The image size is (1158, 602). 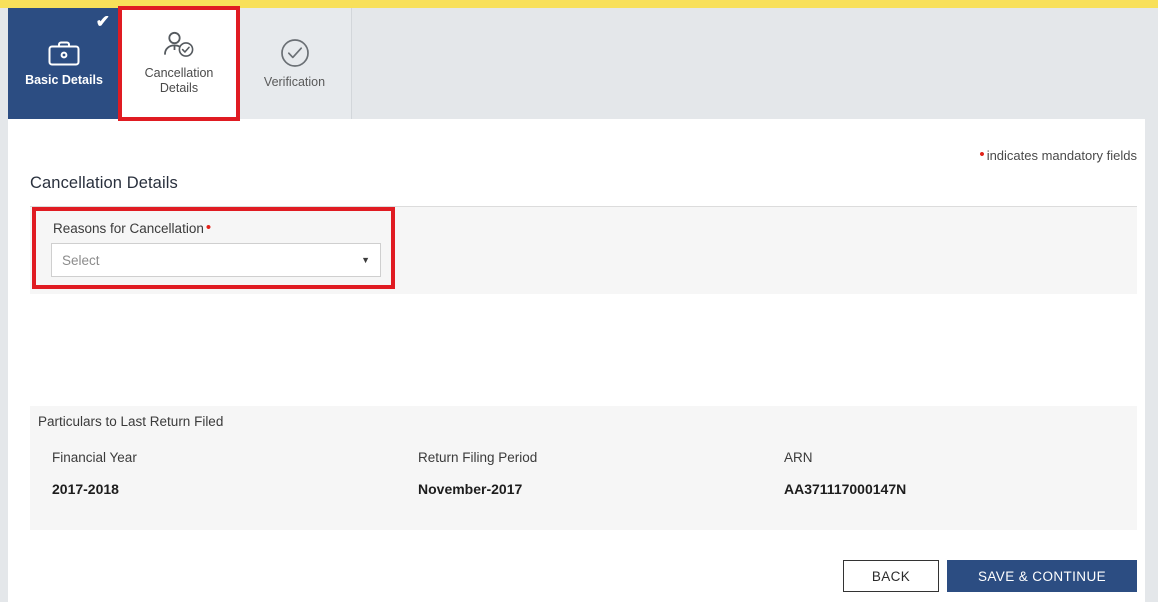 I want to click on particulars-title: Particulars to Last Return Filed, so click(x=131, y=421).